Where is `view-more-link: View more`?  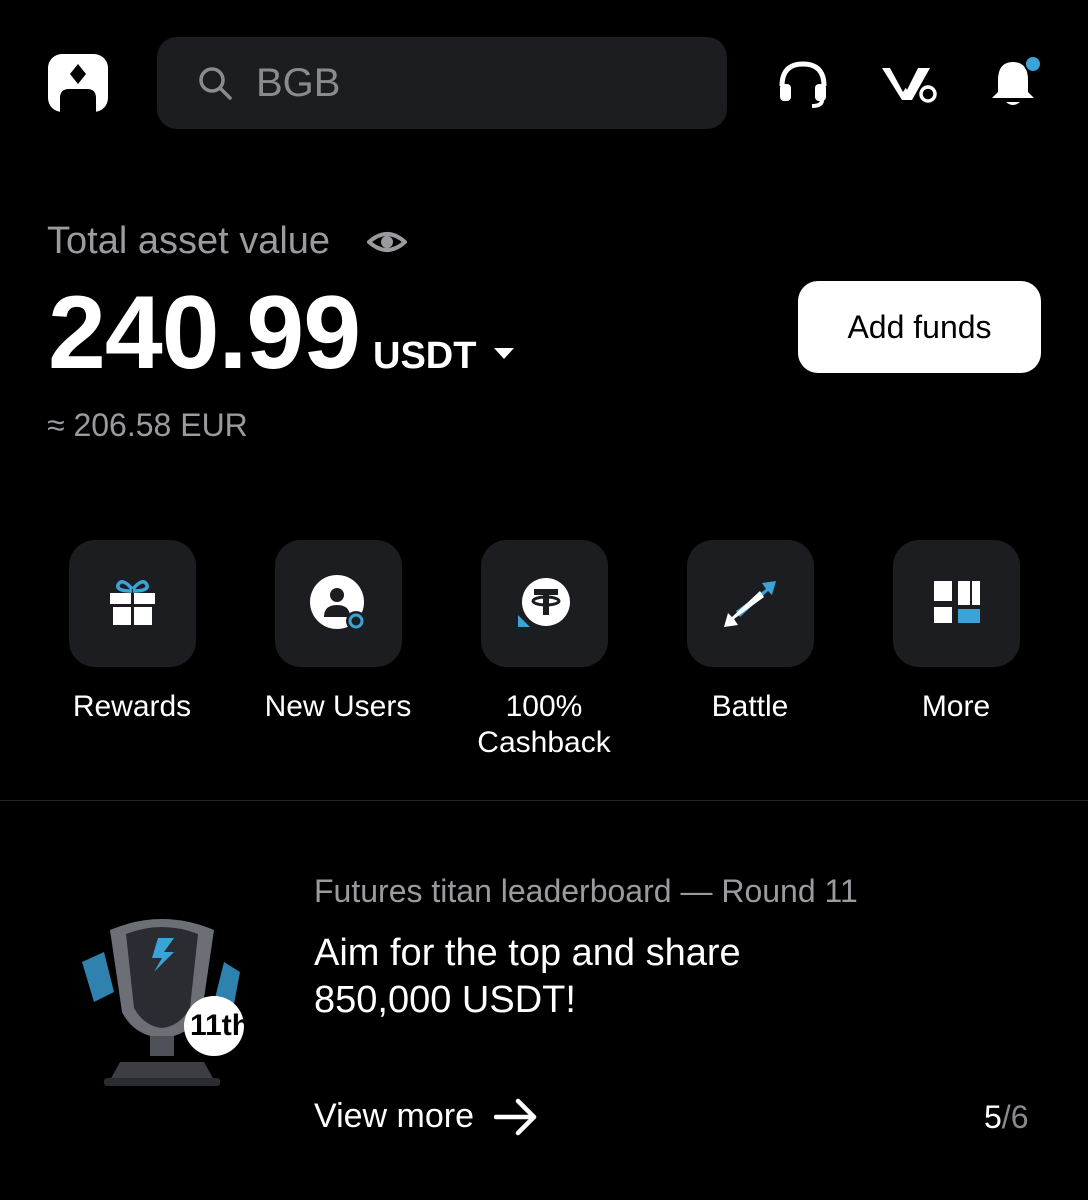
view-more-link: View more is located at coordinates (394, 1116).